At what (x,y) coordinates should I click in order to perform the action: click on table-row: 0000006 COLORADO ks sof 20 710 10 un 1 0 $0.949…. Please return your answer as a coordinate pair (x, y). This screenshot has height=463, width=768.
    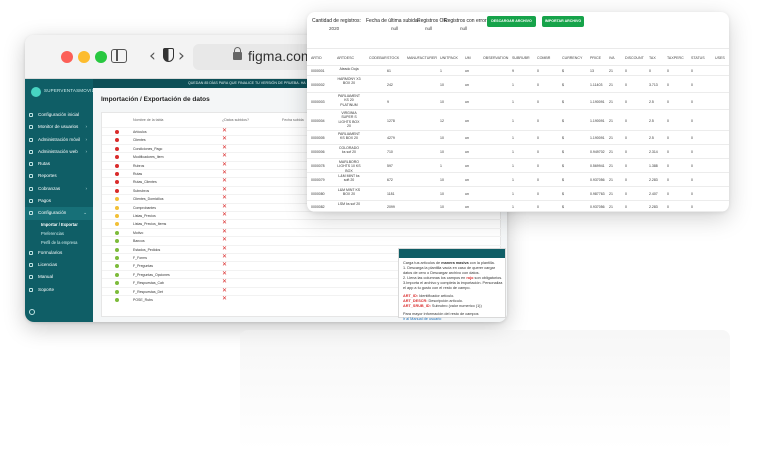
    Looking at the image, I should click on (518, 152).